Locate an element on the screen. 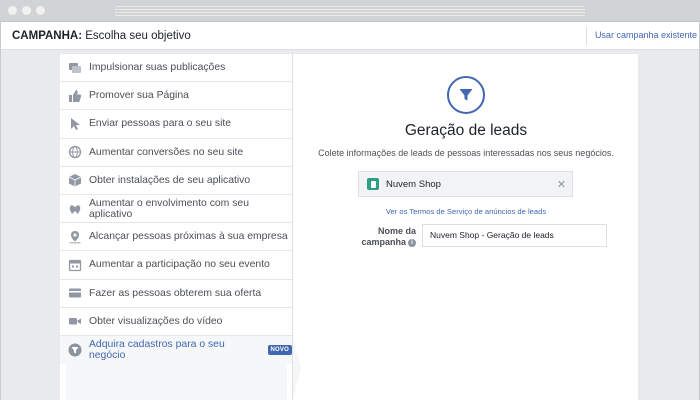 Image resolution: width=700 pixels, height=400 pixels. sidebar-item-conversions: Aumentar conversões no seu site is located at coordinates (176, 152).